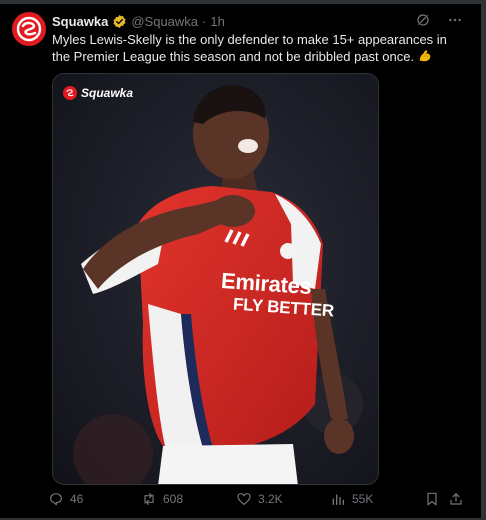 The height and width of the screenshot is (520, 486). Describe the element at coordinates (65, 499) in the screenshot. I see `reply-button: 46` at that location.